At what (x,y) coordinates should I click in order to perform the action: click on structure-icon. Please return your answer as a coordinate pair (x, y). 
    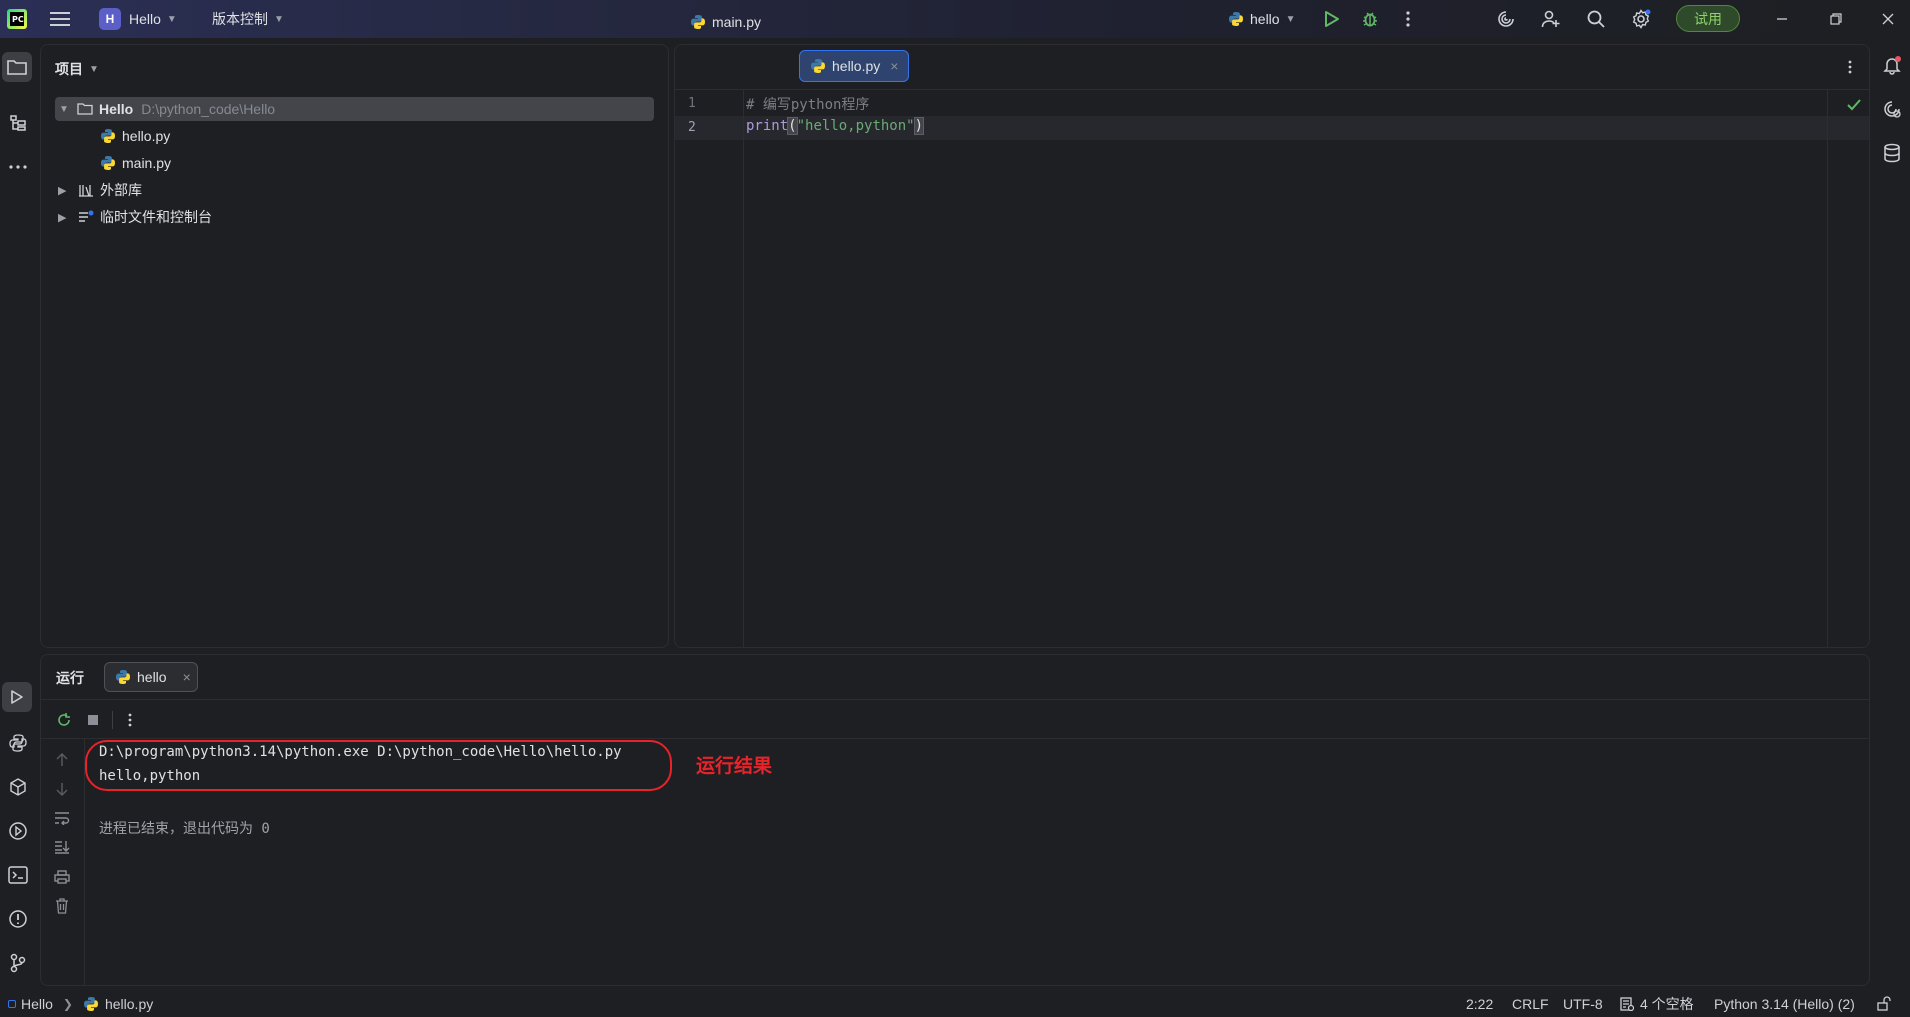
    Looking at the image, I should click on (18, 123).